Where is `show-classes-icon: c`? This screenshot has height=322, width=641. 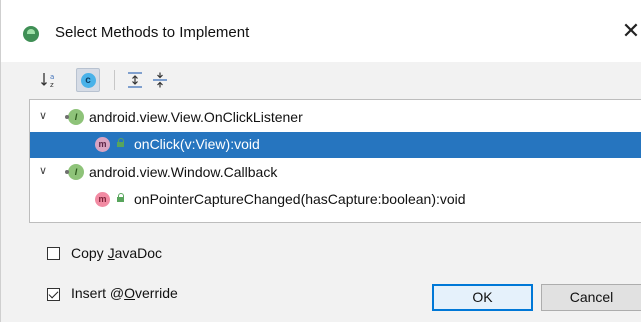
show-classes-icon: c is located at coordinates (88, 80).